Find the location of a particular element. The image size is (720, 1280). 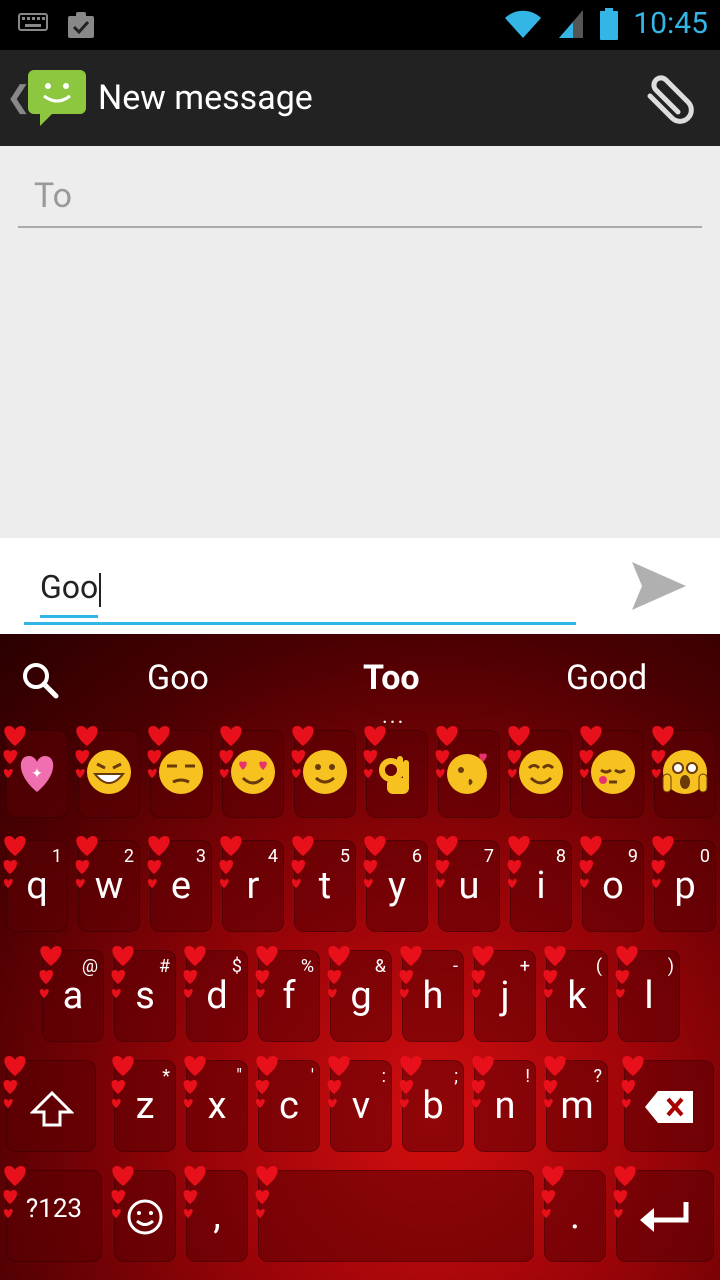

key-n: n! is located at coordinates (503, 1104).